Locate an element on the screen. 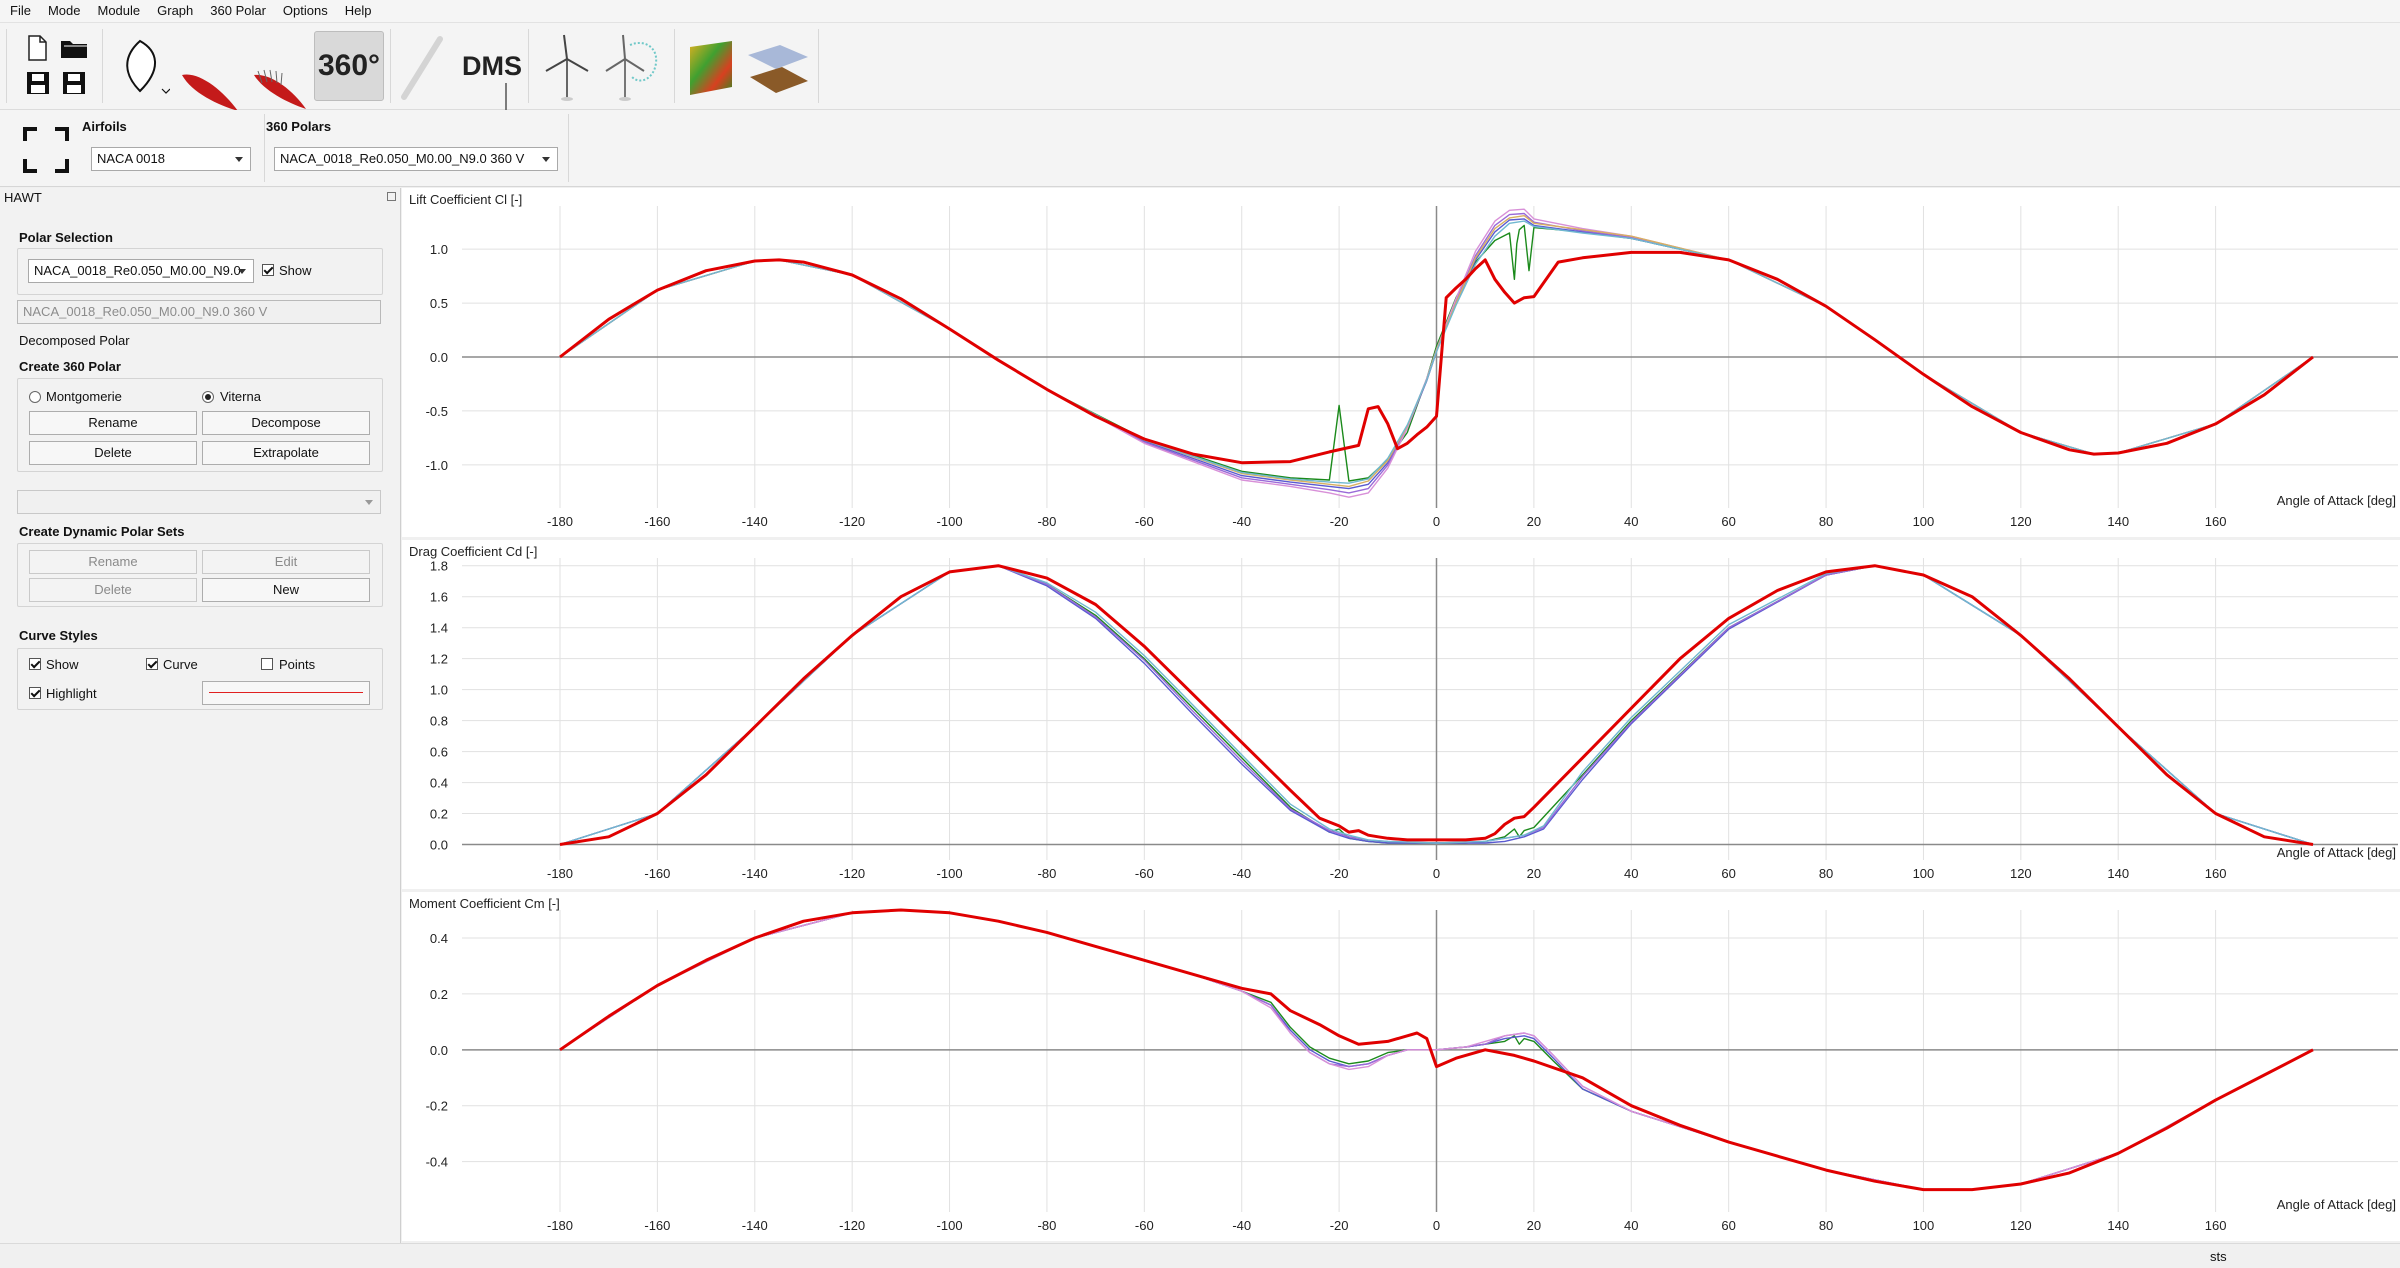  highlight-checkbox is located at coordinates (35, 693).